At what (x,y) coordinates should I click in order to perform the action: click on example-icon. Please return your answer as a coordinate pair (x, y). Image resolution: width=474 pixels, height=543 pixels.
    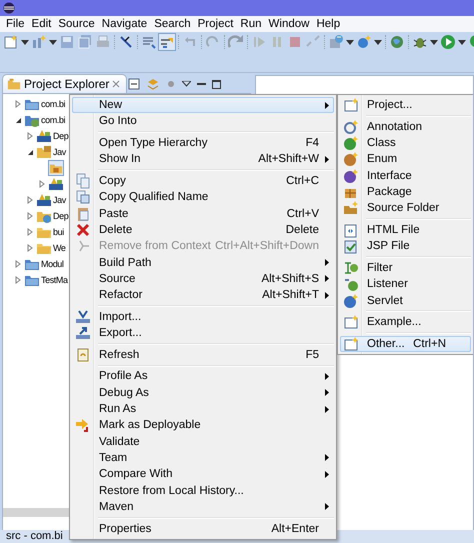
    Looking at the image, I should click on (351, 322).